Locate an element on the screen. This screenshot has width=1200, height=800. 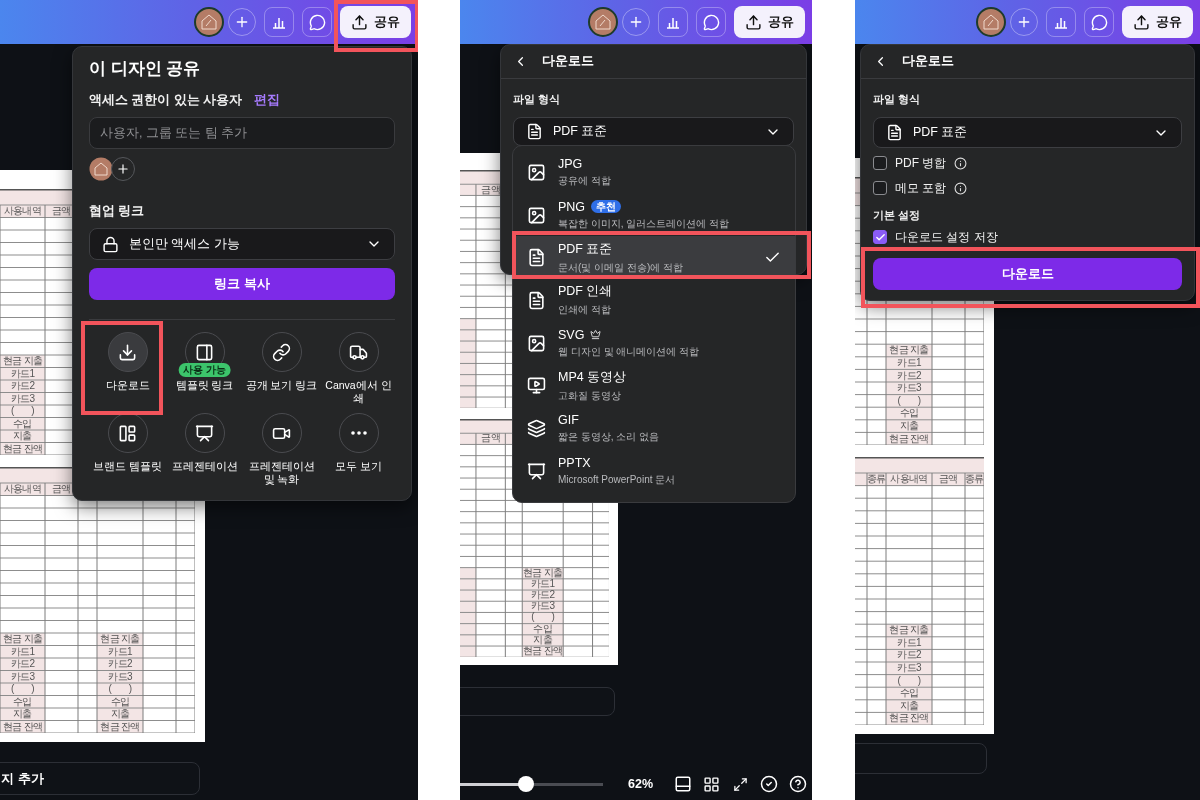
share-option: 공개 보기 링크 is located at coordinates (281, 368).